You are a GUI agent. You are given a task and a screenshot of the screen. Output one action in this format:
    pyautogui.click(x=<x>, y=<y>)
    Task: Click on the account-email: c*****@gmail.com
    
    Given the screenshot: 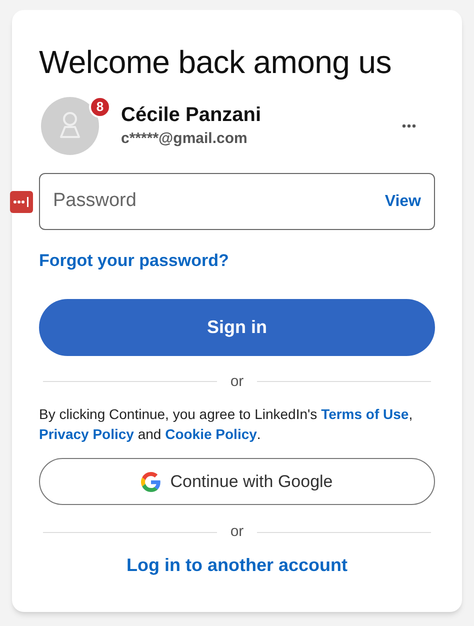 What is the action you would take?
    pyautogui.click(x=184, y=139)
    